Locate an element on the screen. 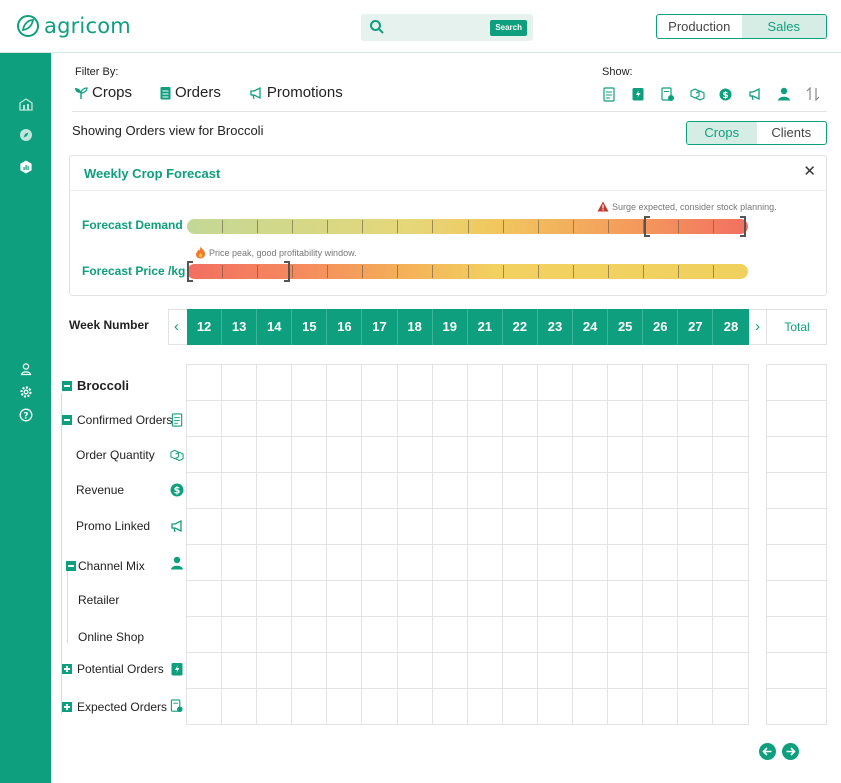 The width and height of the screenshot is (841, 783). chart-icon is located at coordinates (26, 167).